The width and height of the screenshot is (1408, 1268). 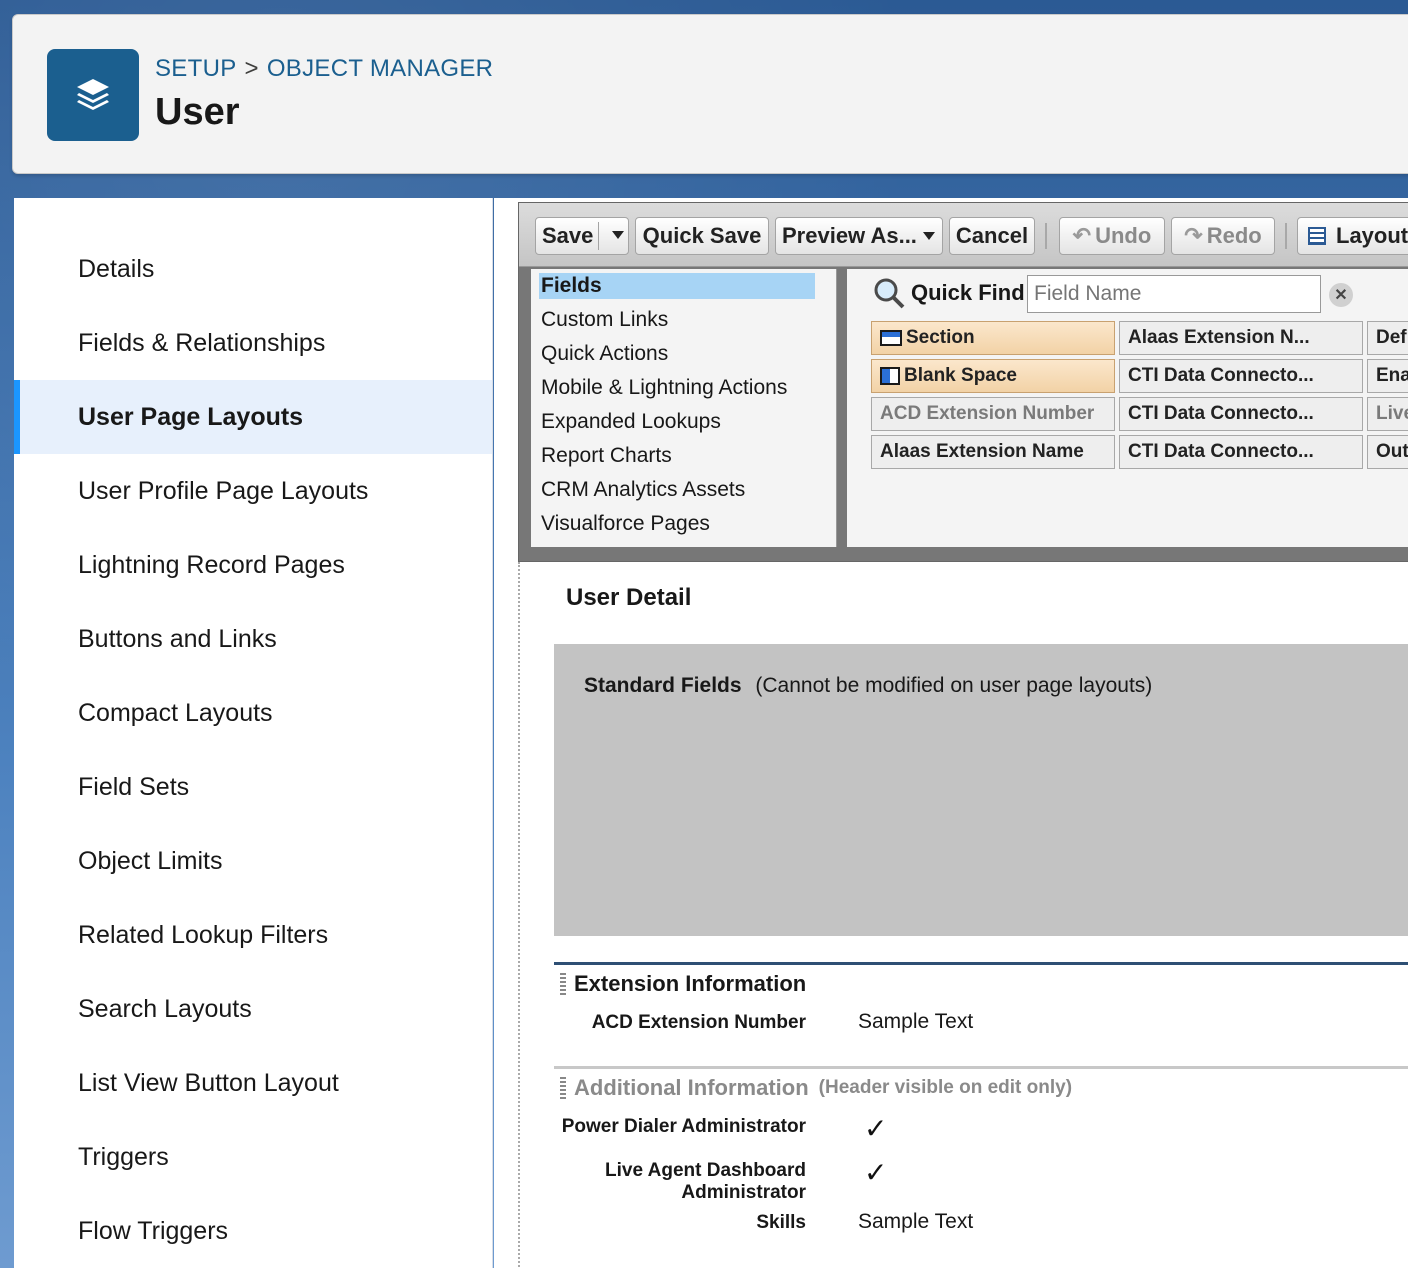 I want to click on sidebar-item-lightning-record-pages: Lightning Record Pages, so click(x=253, y=565).